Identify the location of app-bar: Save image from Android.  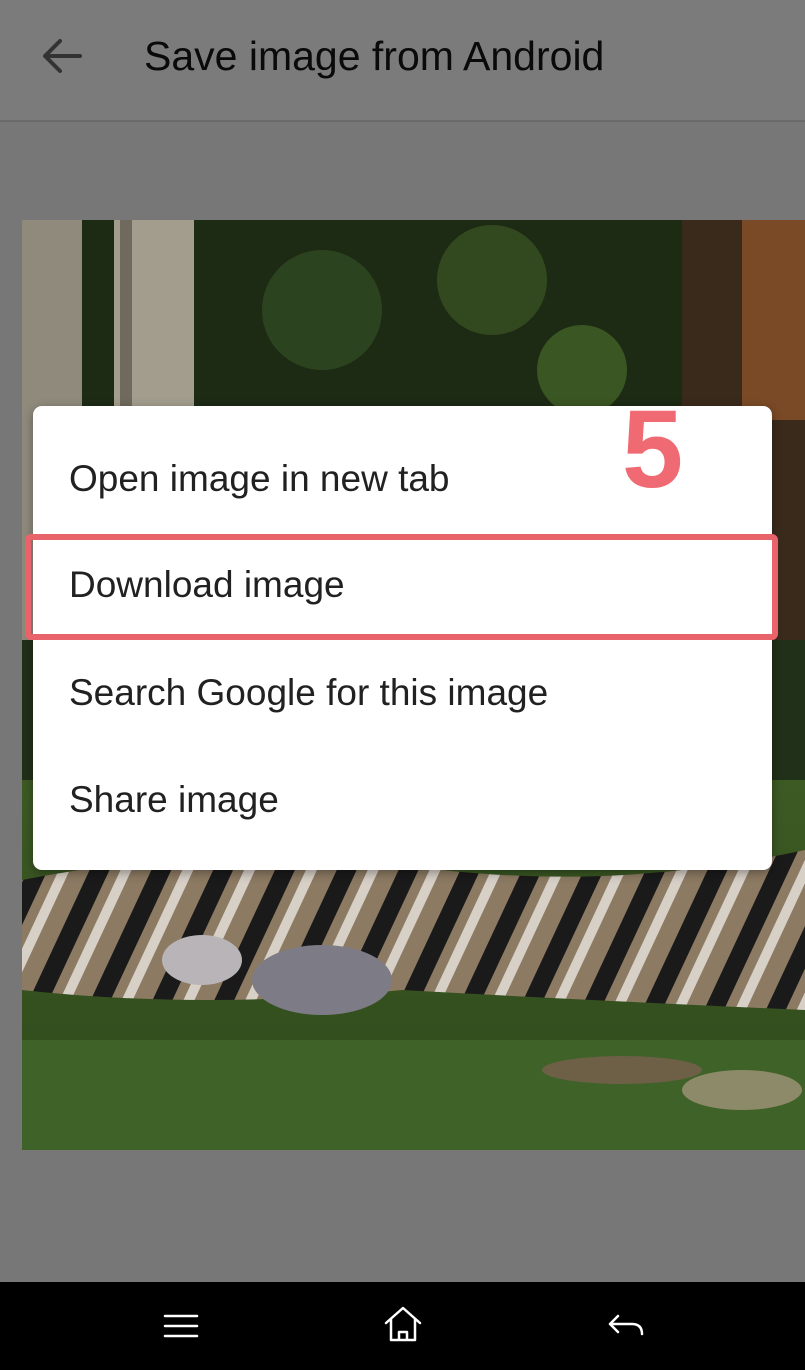
(402, 61).